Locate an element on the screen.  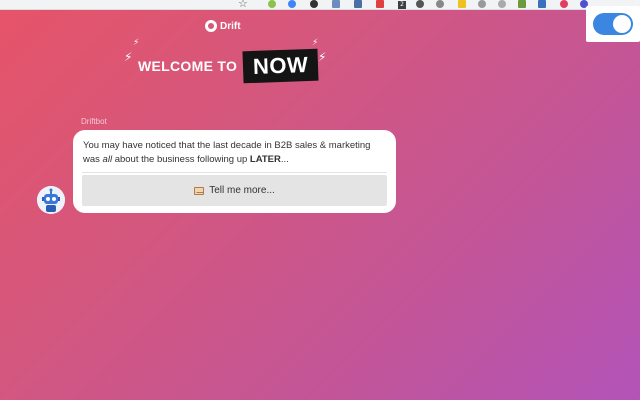
message-bold-text: LATER is located at coordinates (265, 159).